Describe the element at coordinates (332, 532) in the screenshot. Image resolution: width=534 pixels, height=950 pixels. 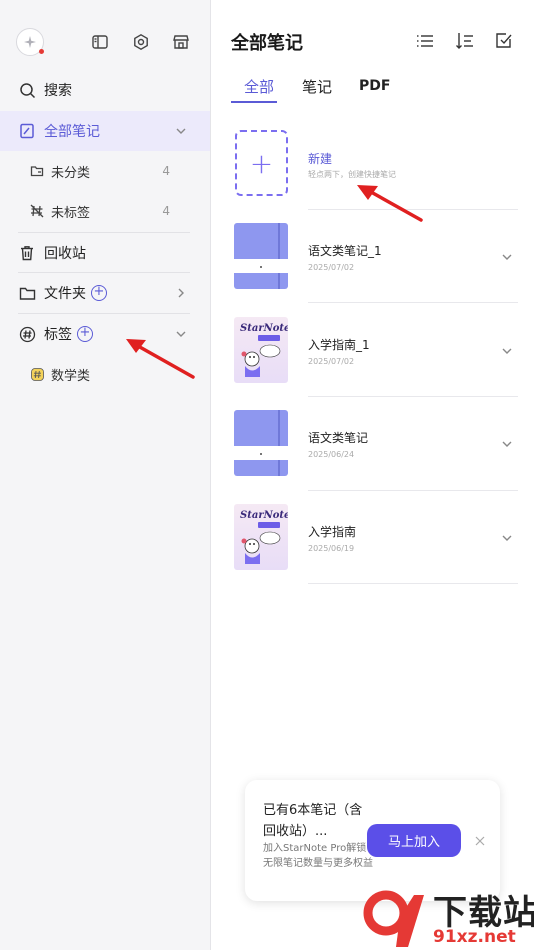
I see `note-title: 入学指南` at that location.